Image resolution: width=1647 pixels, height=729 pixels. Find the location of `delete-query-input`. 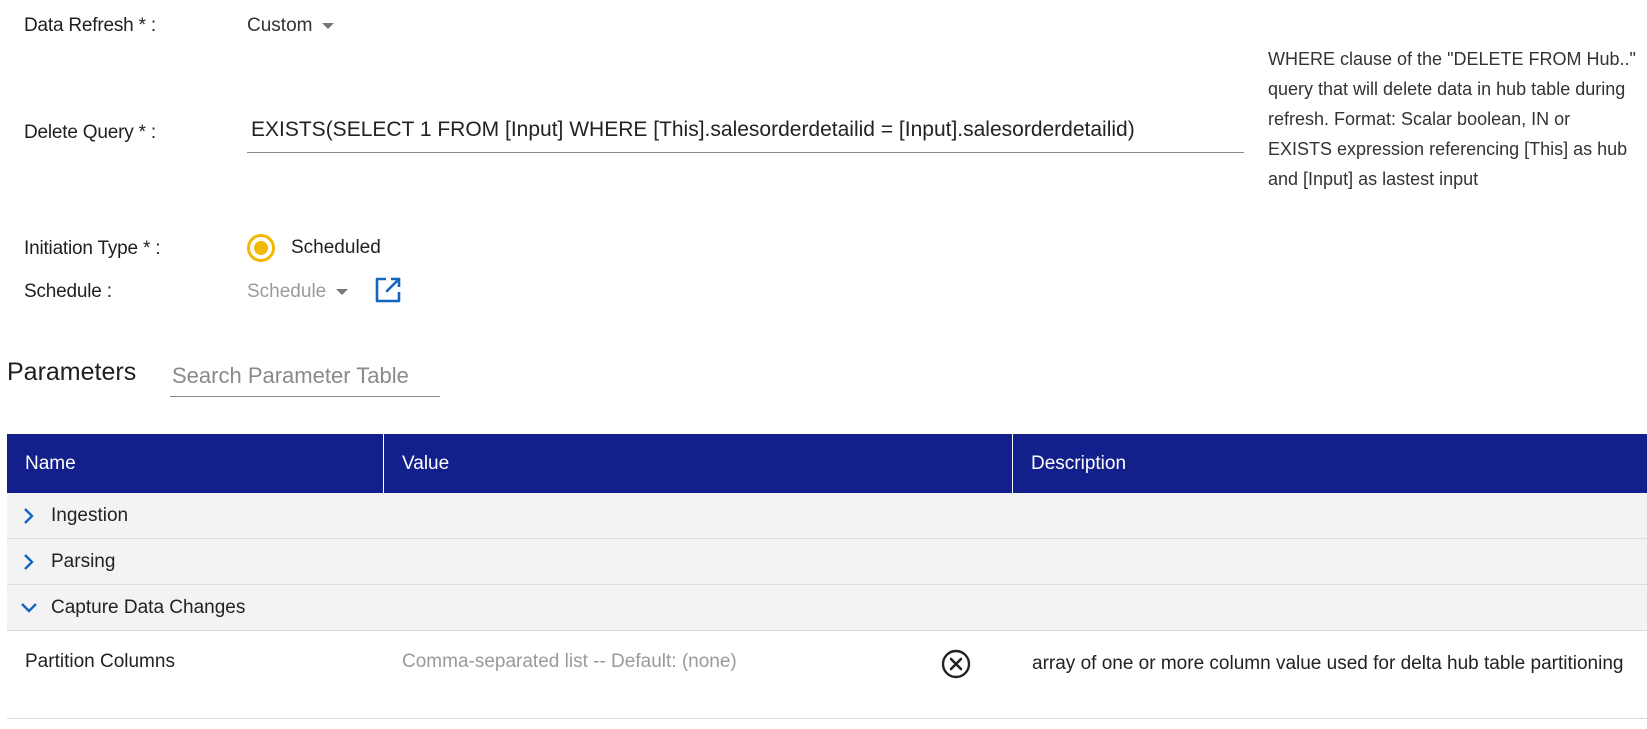

delete-query-input is located at coordinates (745, 130).